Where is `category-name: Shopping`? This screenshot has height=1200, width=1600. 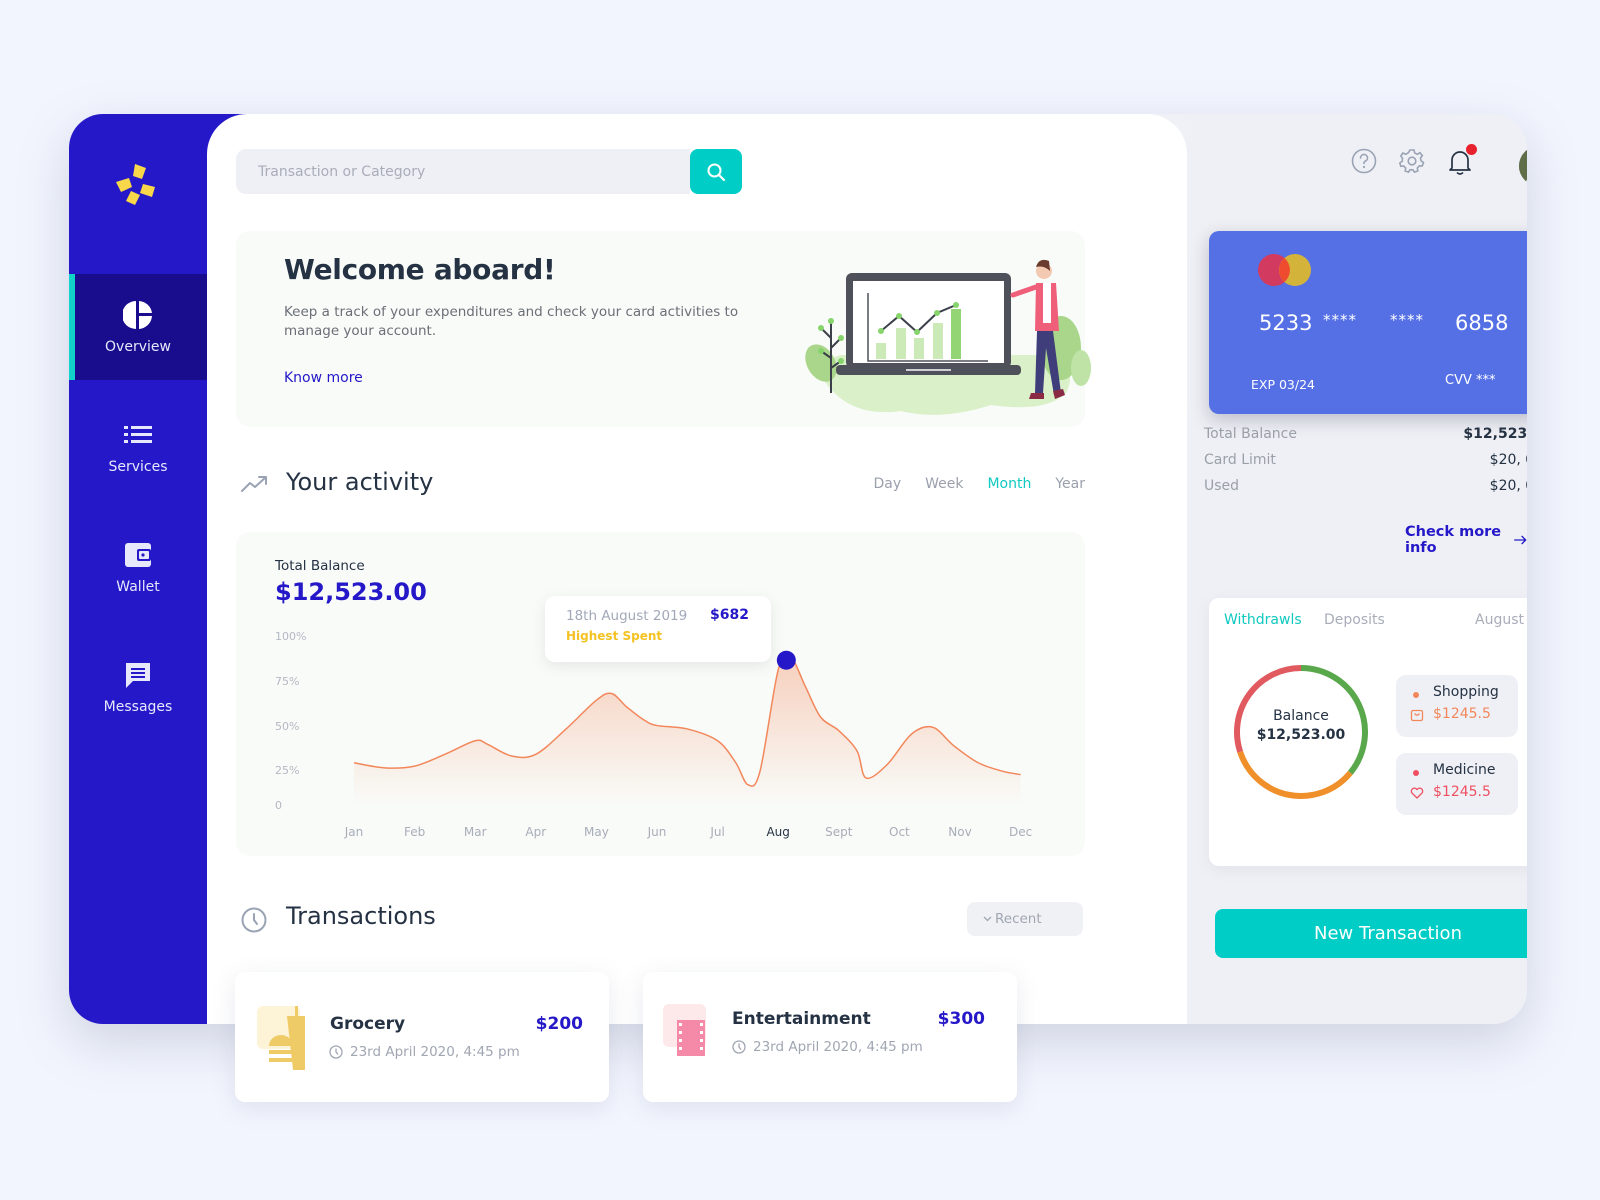 category-name: Shopping is located at coordinates (1466, 692).